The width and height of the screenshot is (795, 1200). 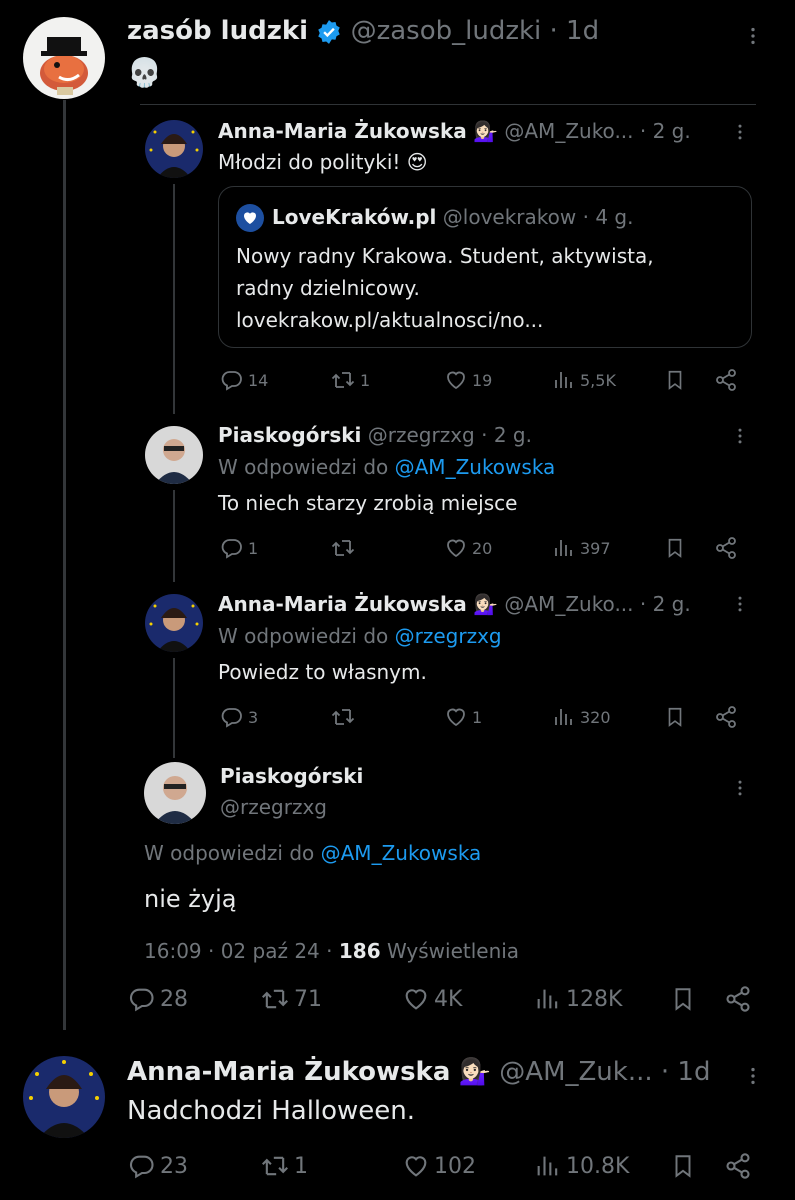 I want to click on like-button: 19, so click(x=468, y=380).